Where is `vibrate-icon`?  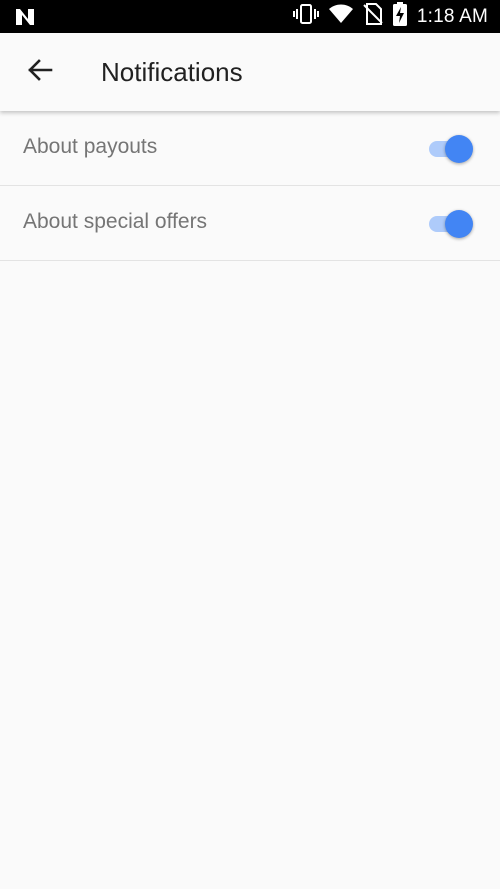
vibrate-icon is located at coordinates (305, 16).